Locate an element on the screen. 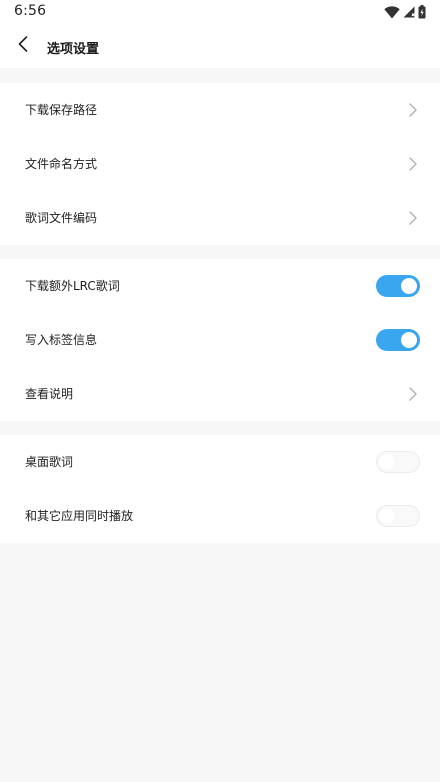 Image resolution: width=440 pixels, height=782 pixels. signal-icon is located at coordinates (409, 12).